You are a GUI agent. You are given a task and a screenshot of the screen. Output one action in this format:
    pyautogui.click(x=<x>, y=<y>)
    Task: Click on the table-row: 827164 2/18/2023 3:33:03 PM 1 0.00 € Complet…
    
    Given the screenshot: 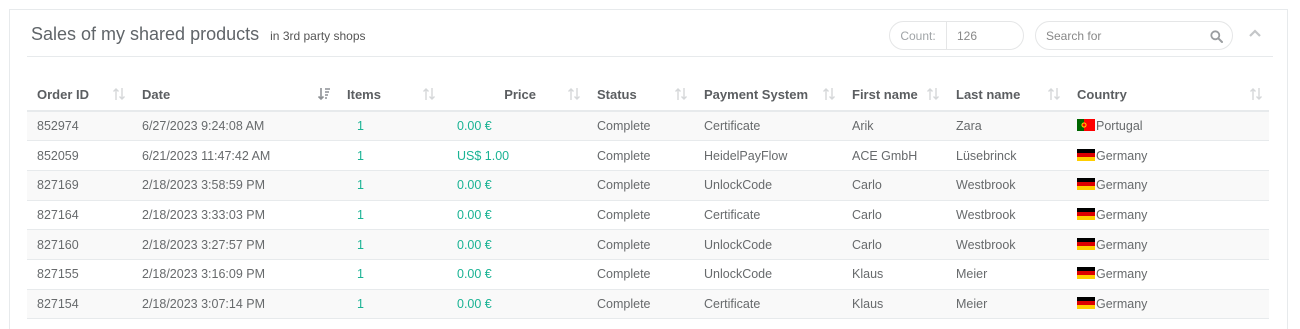 What is the action you would take?
    pyautogui.click(x=648, y=215)
    